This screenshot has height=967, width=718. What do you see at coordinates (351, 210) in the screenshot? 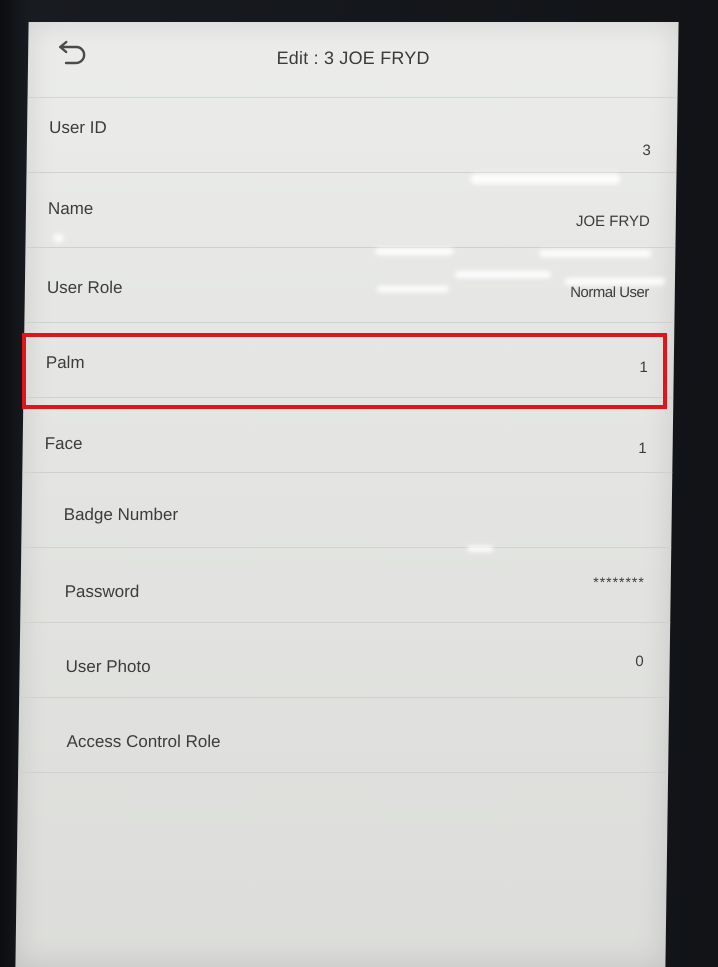
I see `field-row-name: Name JOE FRYD` at bounding box center [351, 210].